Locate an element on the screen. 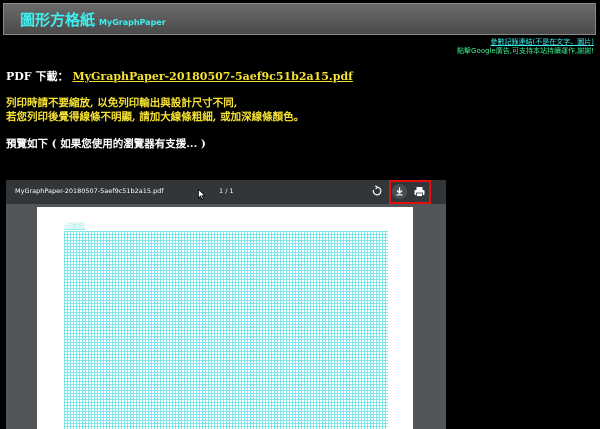 The height and width of the screenshot is (429, 600). print-icon is located at coordinates (419, 191).